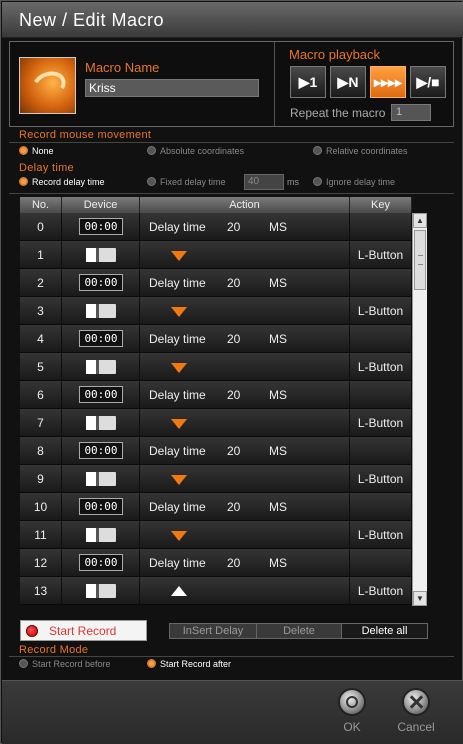 This screenshot has width=463, height=744. Describe the element at coordinates (232, 712) in the screenshot. I see `dialog-footer: OK Cancel` at that location.